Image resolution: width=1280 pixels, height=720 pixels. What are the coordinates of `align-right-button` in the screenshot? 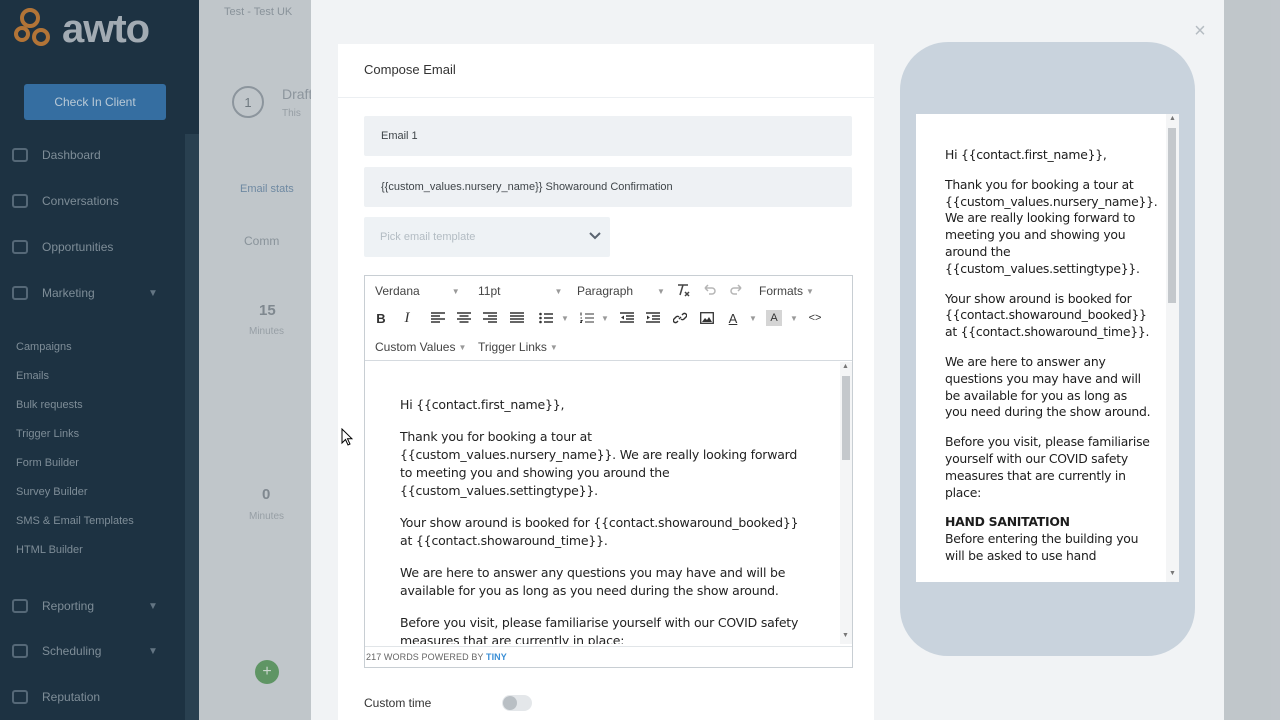 It's located at (490, 318).